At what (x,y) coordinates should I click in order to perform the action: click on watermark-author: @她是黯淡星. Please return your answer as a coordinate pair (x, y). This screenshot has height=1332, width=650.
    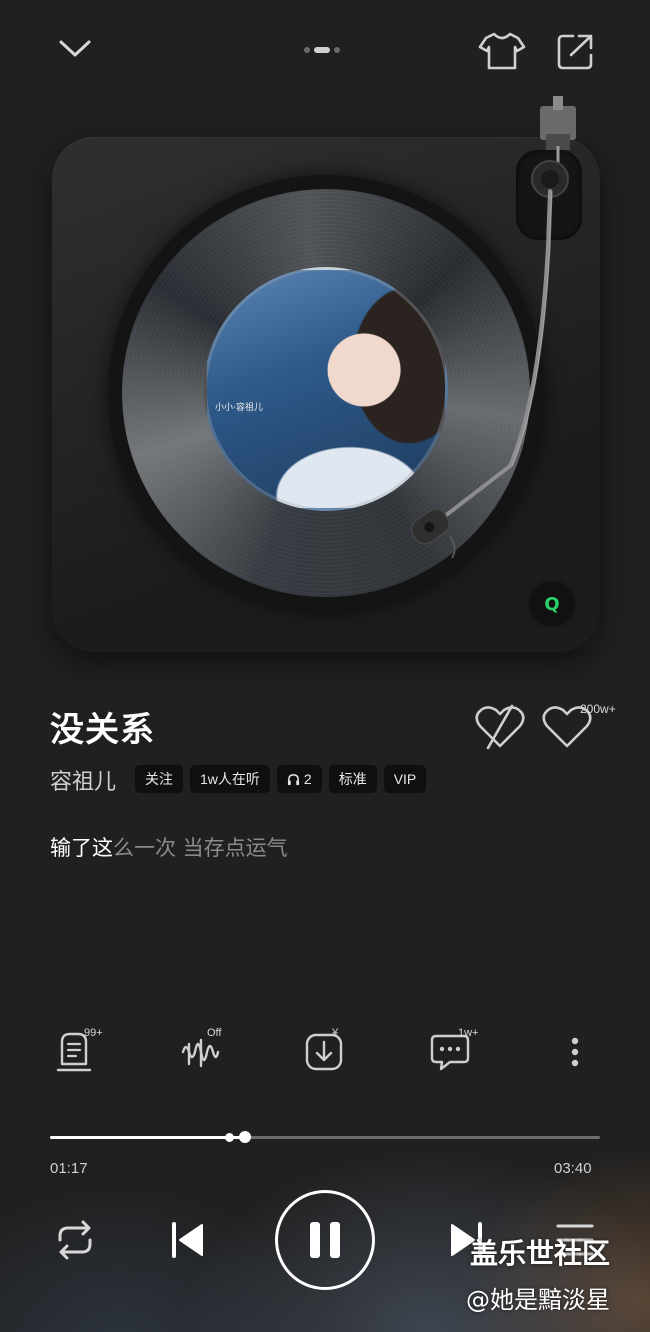
    Looking at the image, I should click on (538, 1300).